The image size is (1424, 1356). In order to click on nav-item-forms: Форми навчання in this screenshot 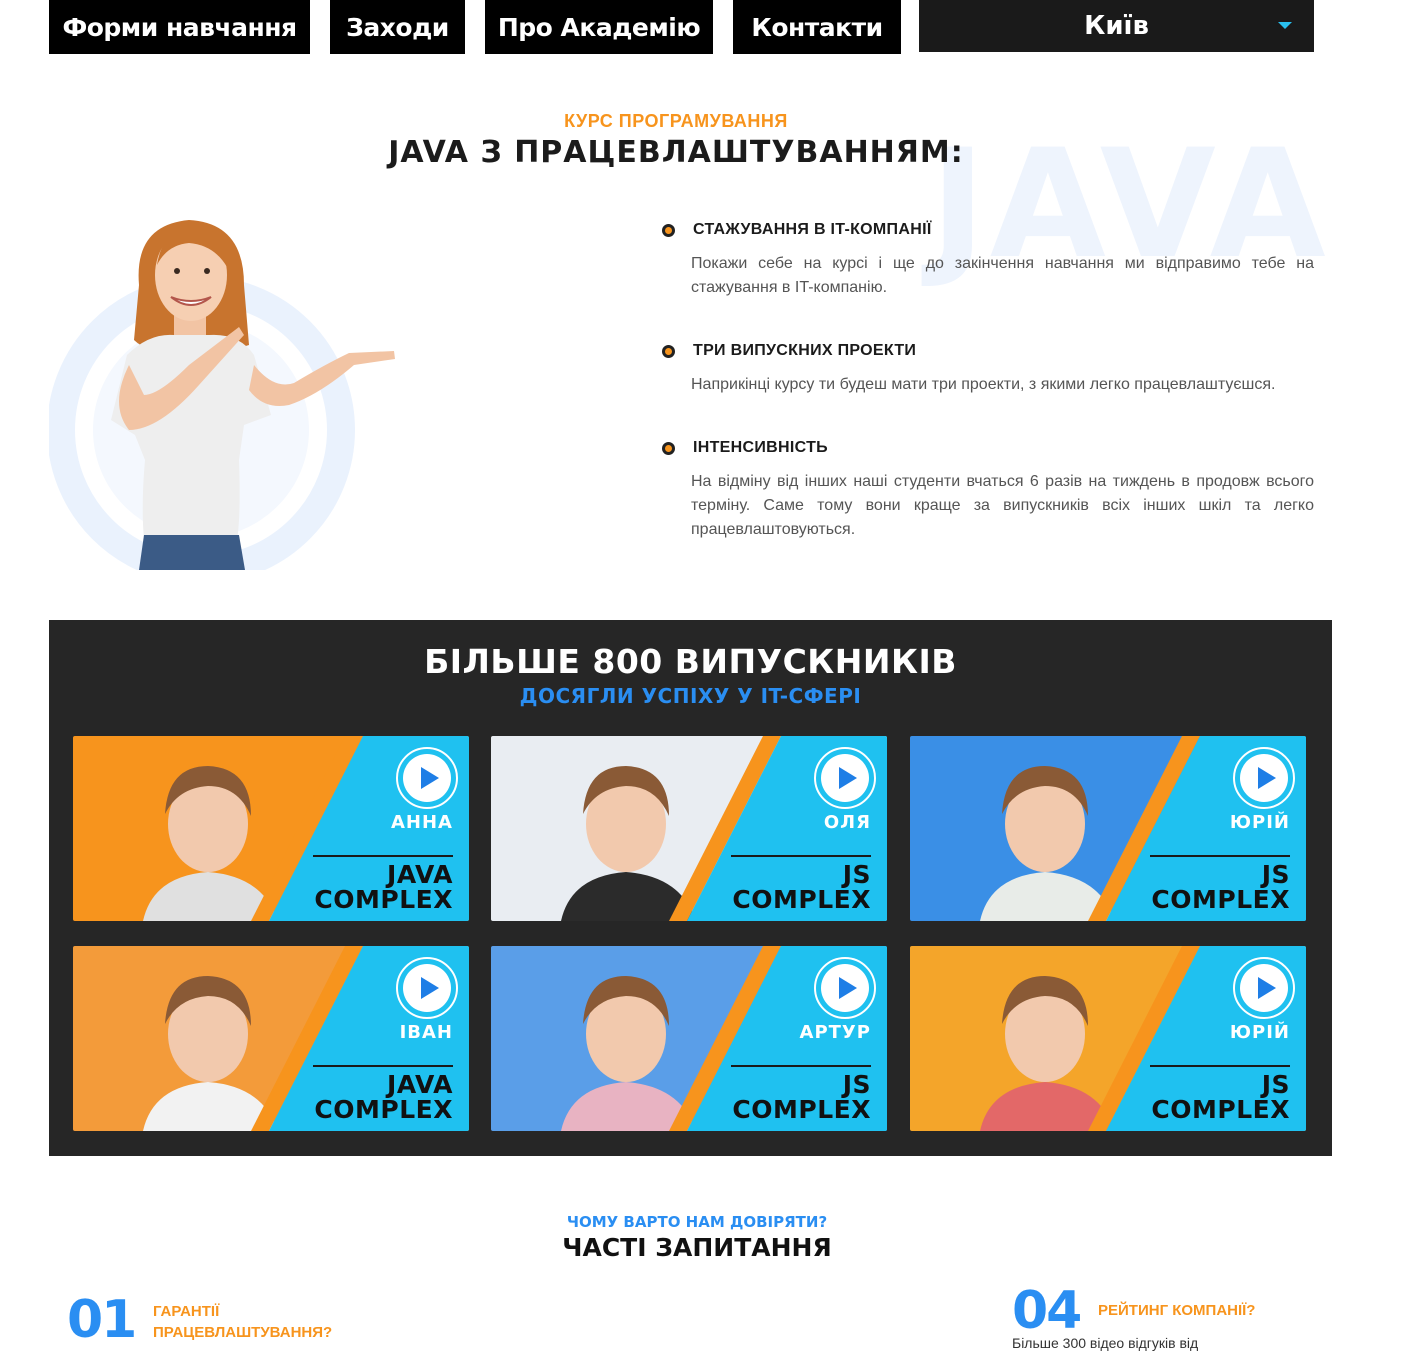, I will do `click(179, 27)`.